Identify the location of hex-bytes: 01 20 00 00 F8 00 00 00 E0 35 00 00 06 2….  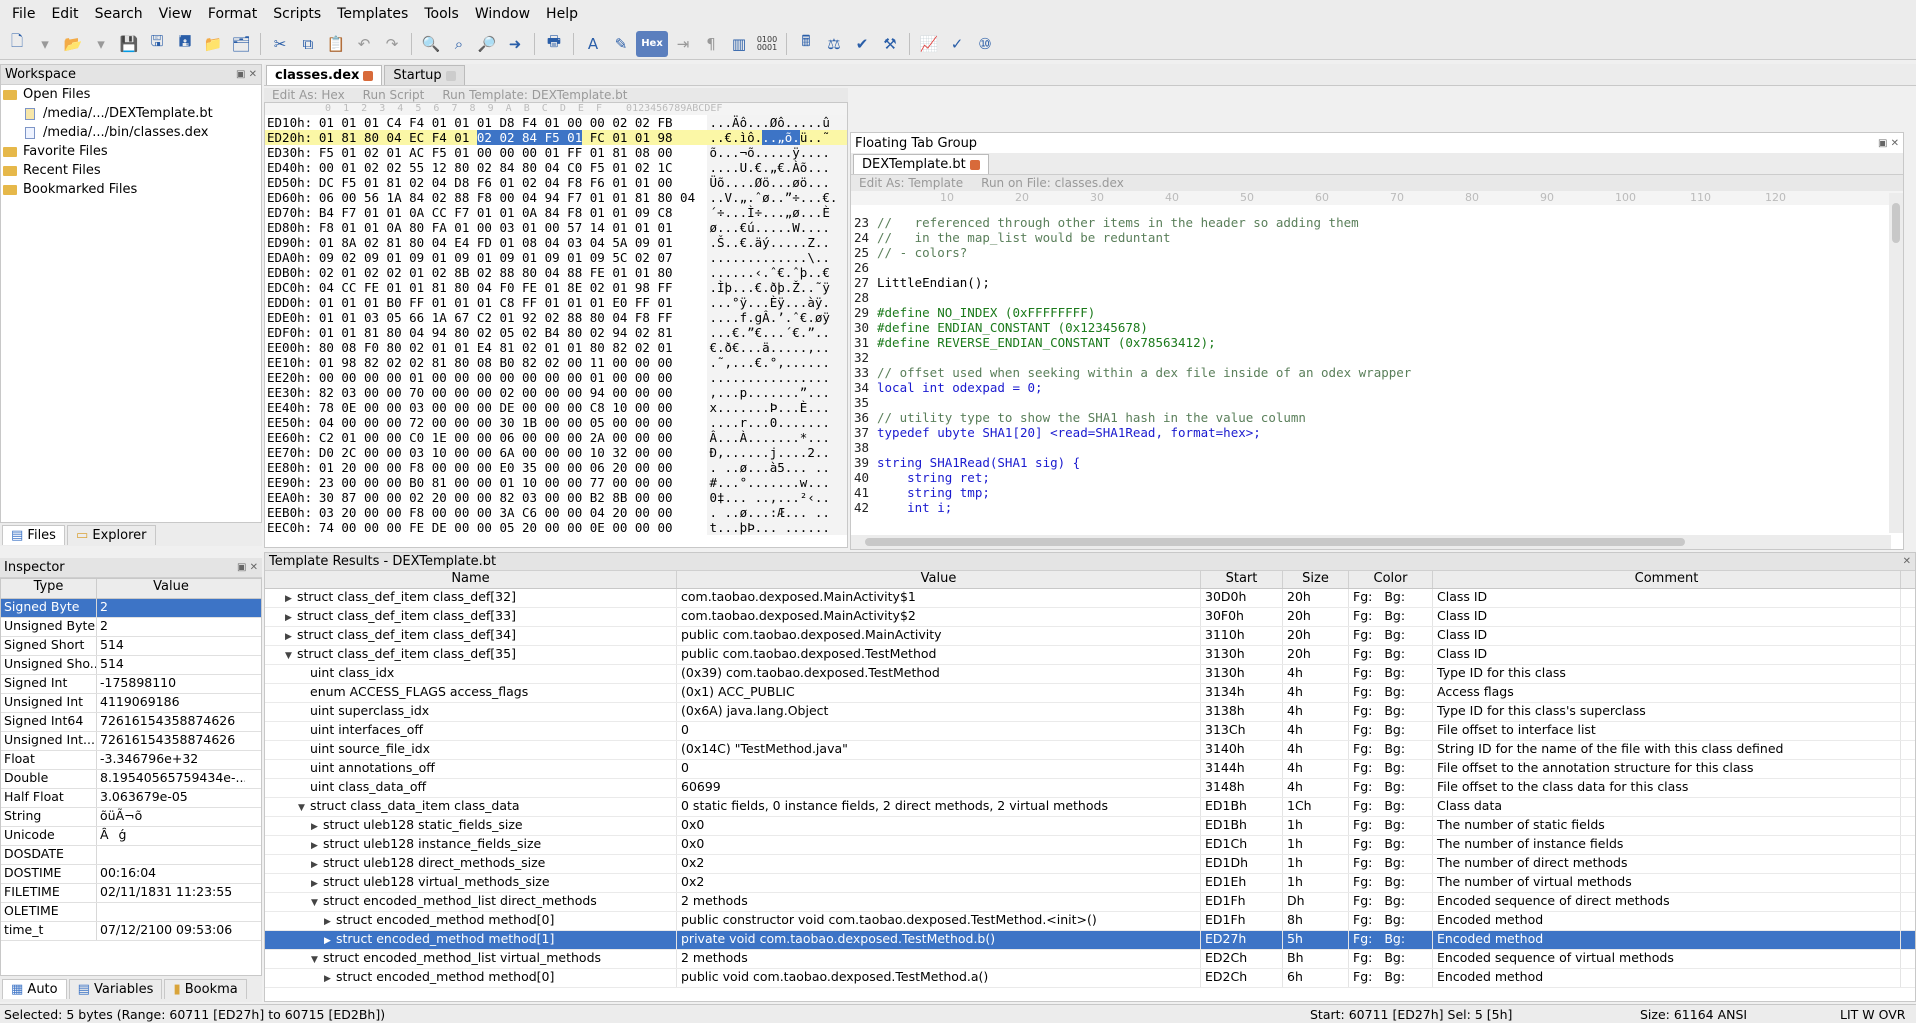
(512, 467).